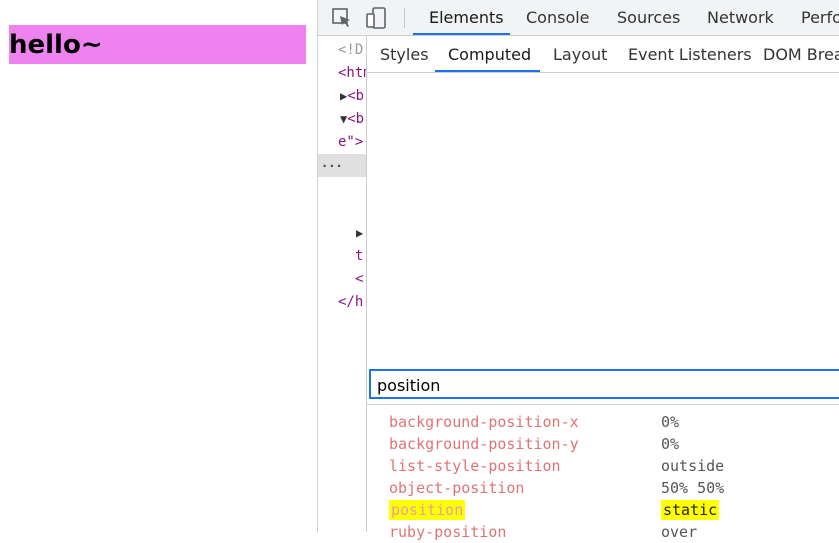  Describe the element at coordinates (466, 17) in the screenshot. I see `tab-elements: Elements` at that location.